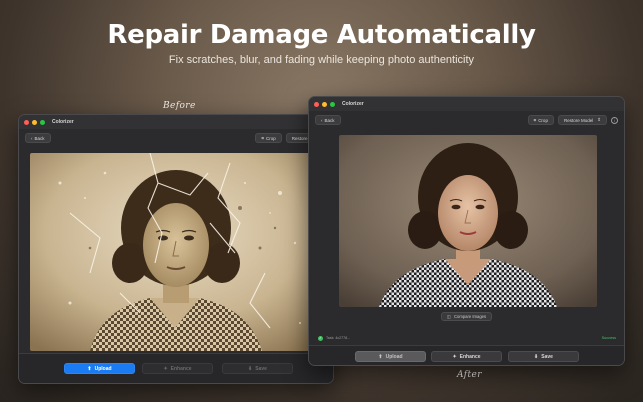 This screenshot has height=402, width=643. What do you see at coordinates (467, 338) in the screenshot?
I see `task-status-row: ✓ Task: 4c2778... Success` at bounding box center [467, 338].